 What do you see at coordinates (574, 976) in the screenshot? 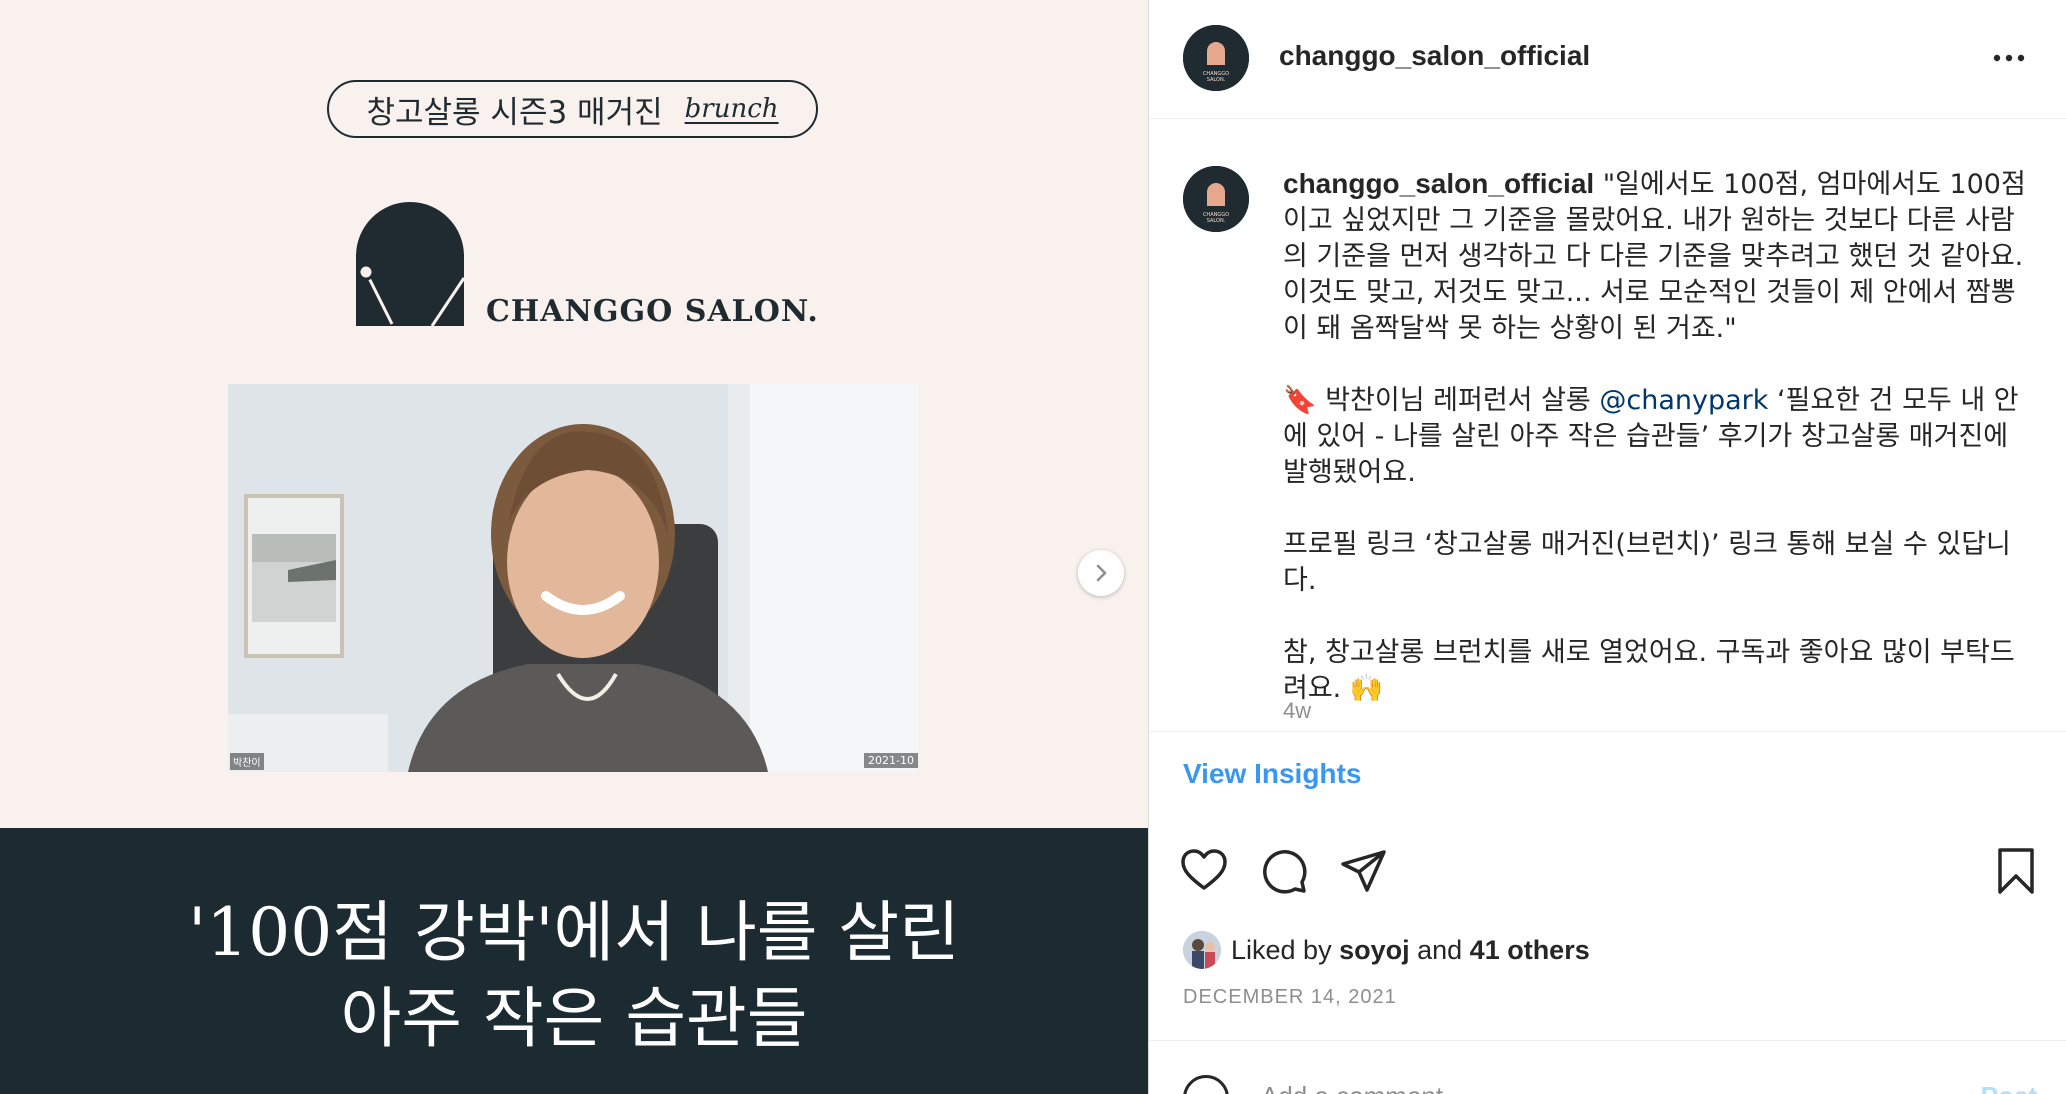
I see `post-headline: '100점 강박'에서 나를 살린 아주 작은 습관들` at bounding box center [574, 976].